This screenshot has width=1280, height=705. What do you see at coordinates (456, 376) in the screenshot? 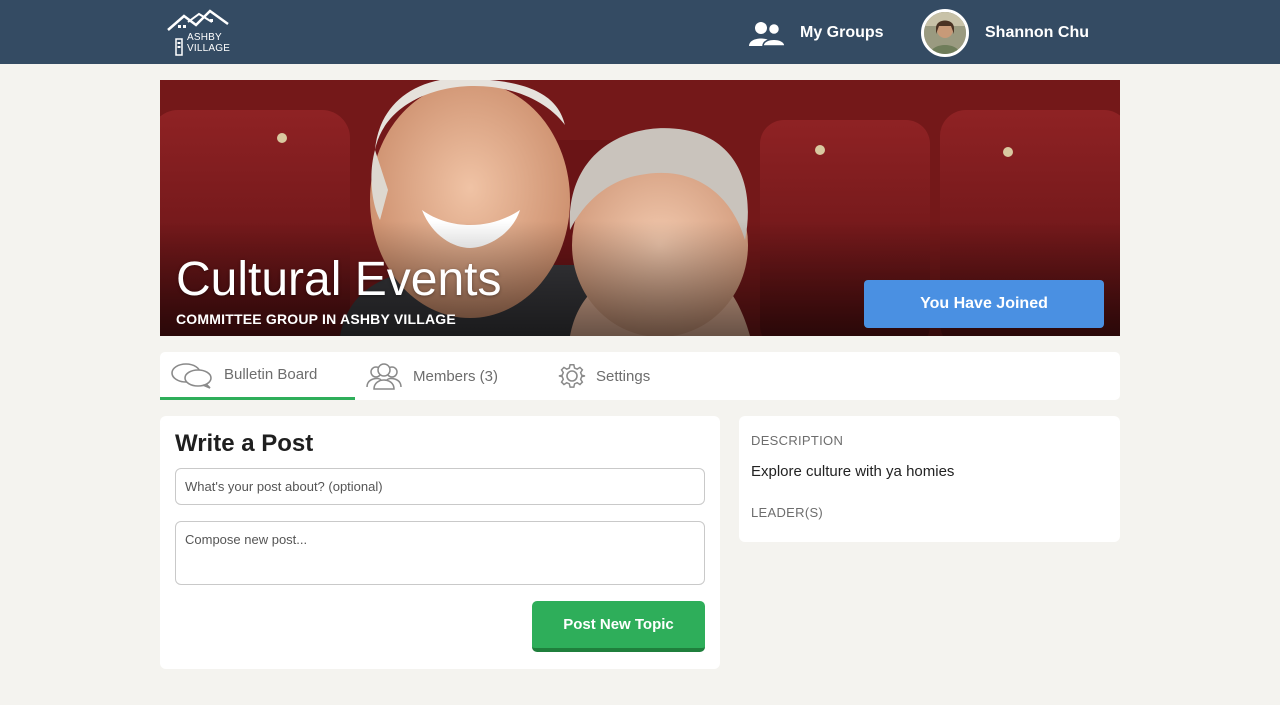
I see `tab-label: Members (3)` at bounding box center [456, 376].